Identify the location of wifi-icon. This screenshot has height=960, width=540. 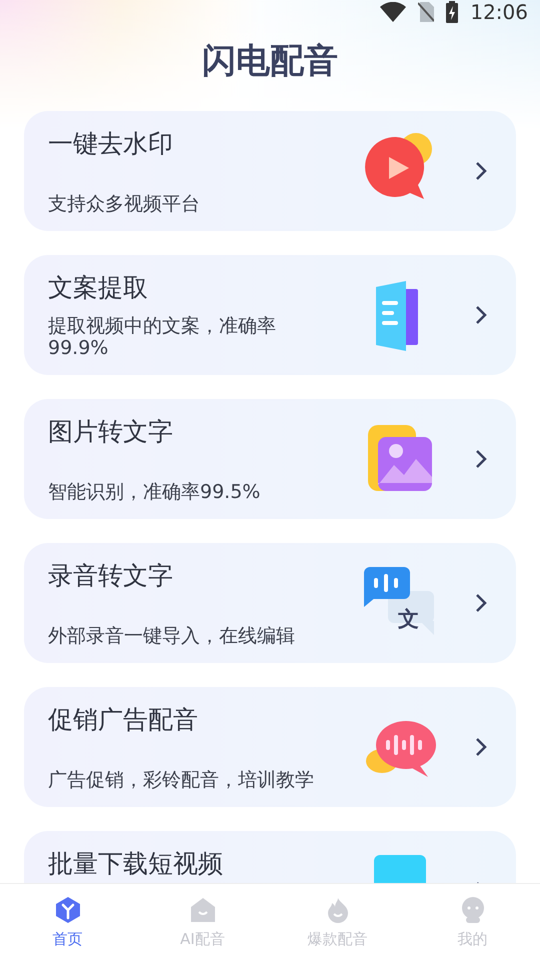
(393, 12).